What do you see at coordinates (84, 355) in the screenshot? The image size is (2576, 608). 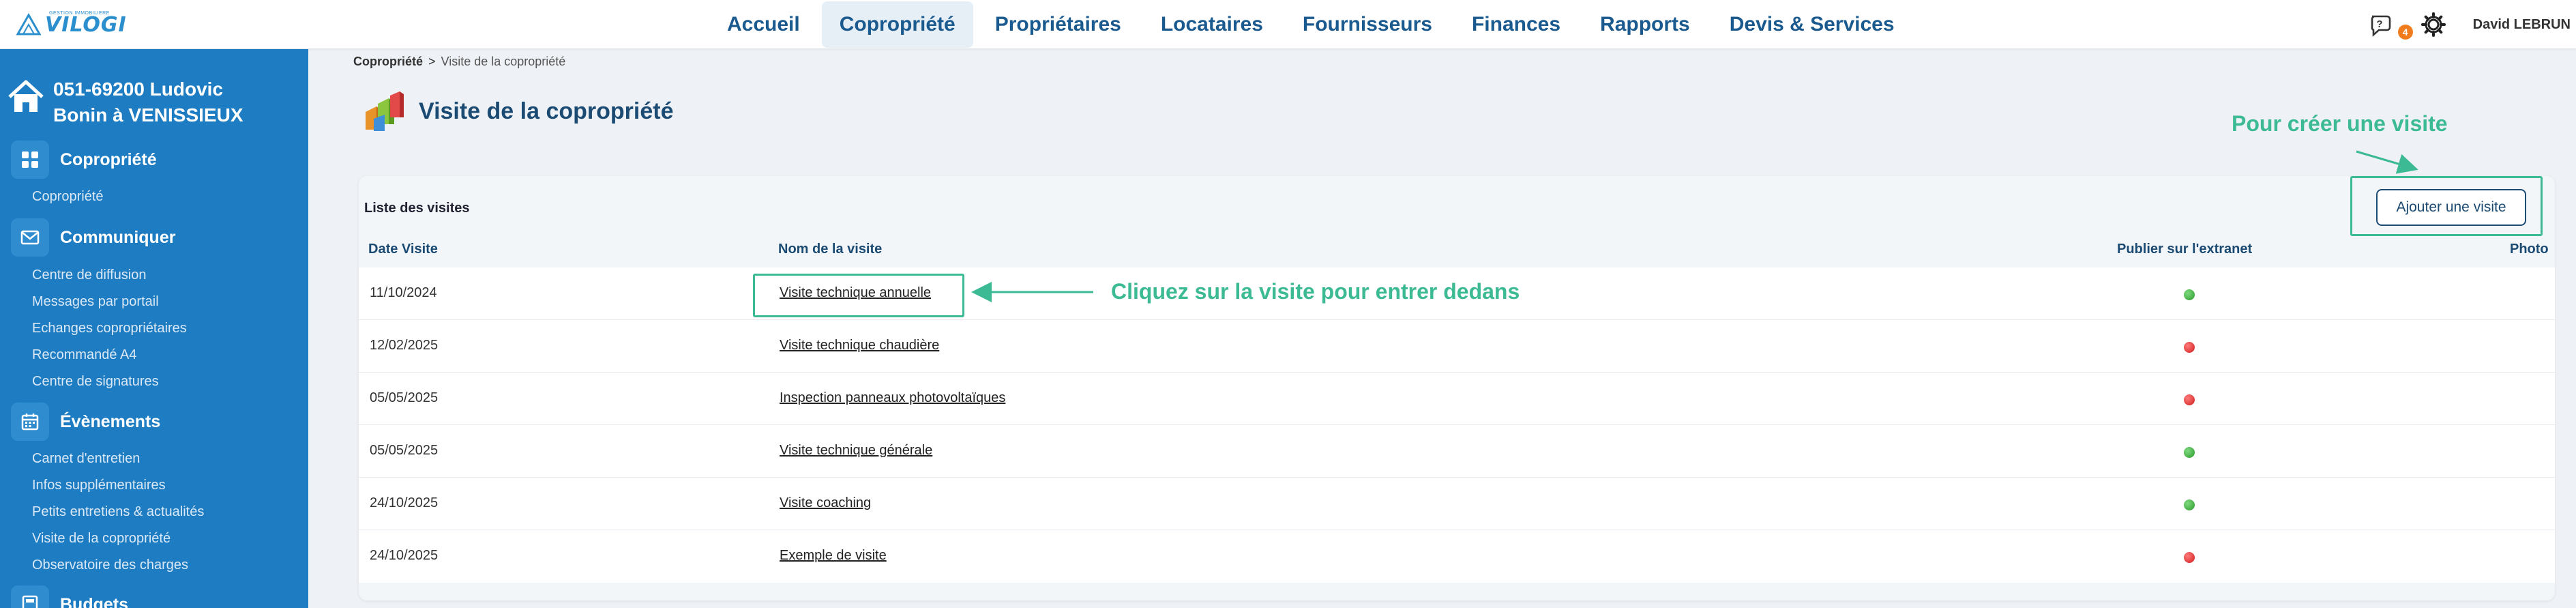 I see `sidebar-item-recommande: Recommandé A4` at bounding box center [84, 355].